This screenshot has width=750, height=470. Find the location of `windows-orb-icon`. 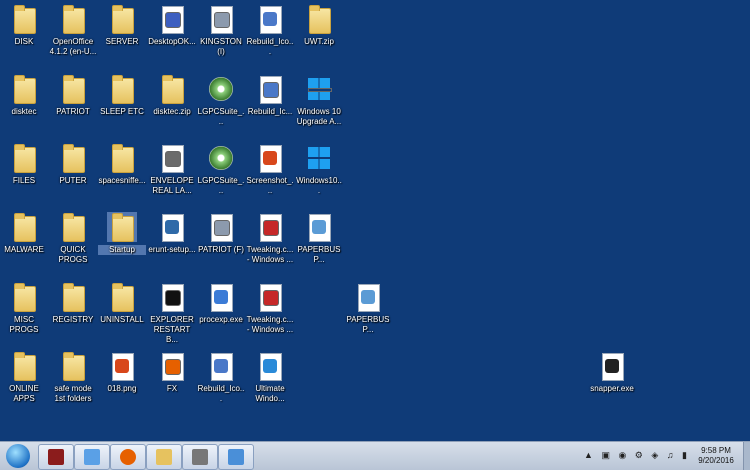

windows-orb-icon is located at coordinates (270, 366).